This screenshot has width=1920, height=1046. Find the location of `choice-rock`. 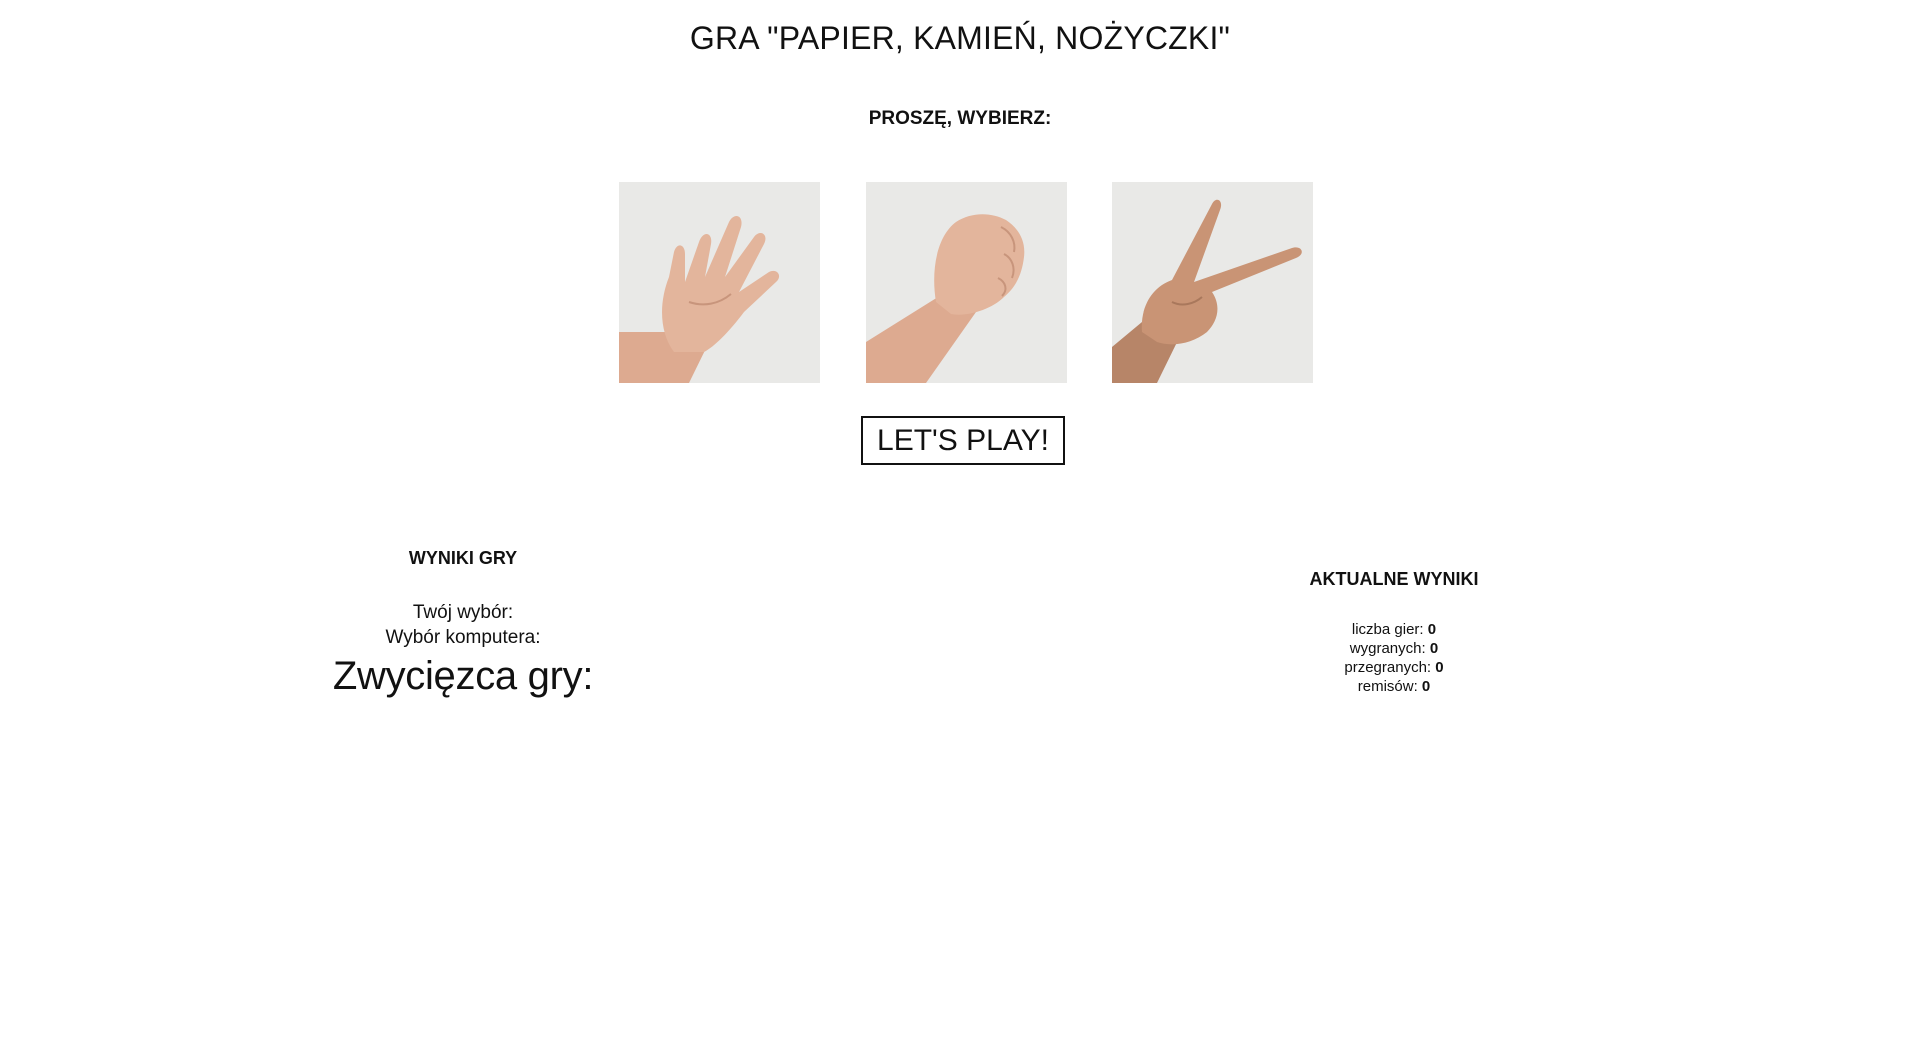

choice-rock is located at coordinates (966, 282).